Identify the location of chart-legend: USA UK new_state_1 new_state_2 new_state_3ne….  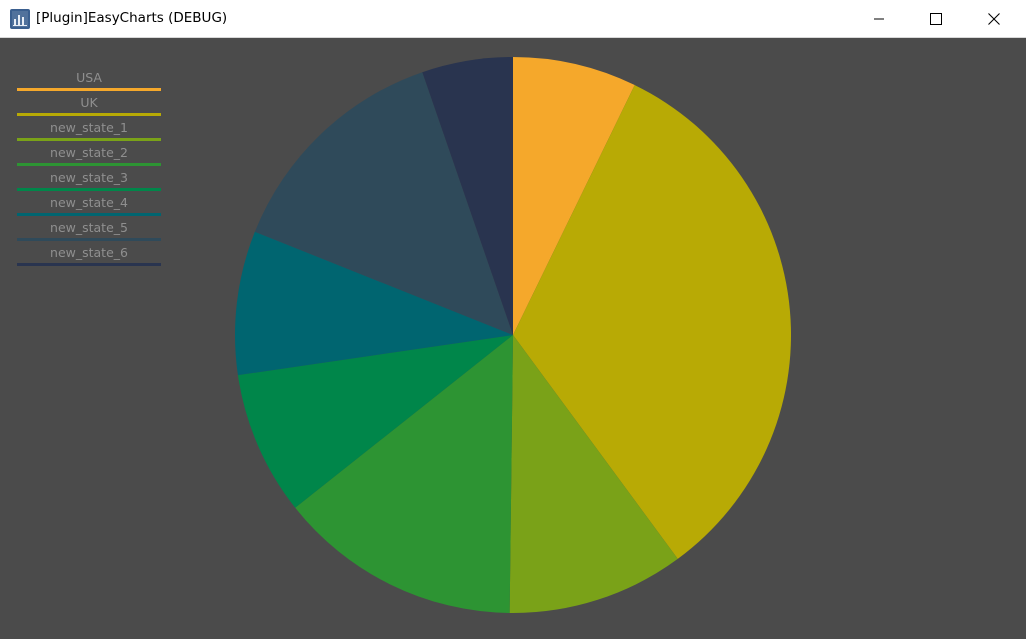
(89, 167).